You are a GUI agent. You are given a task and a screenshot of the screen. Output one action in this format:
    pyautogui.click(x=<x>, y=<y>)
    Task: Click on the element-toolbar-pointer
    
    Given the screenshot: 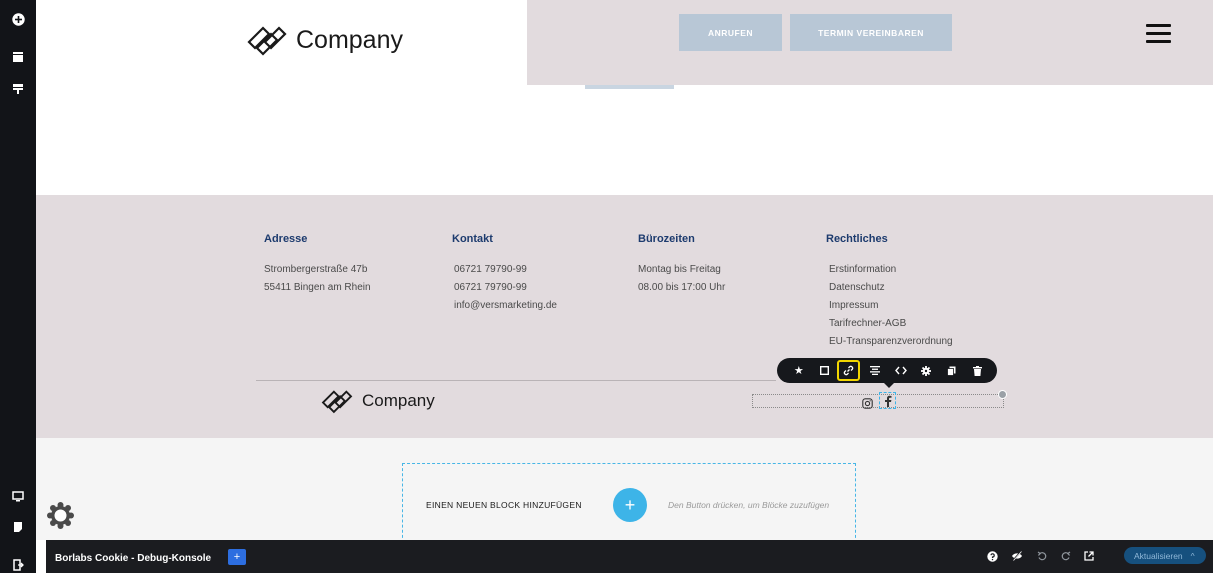 What is the action you would take?
    pyautogui.click(x=889, y=385)
    